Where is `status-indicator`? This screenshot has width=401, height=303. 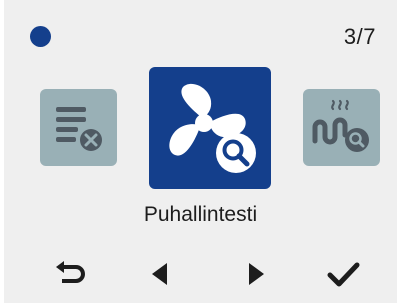
status-indicator is located at coordinates (40, 36).